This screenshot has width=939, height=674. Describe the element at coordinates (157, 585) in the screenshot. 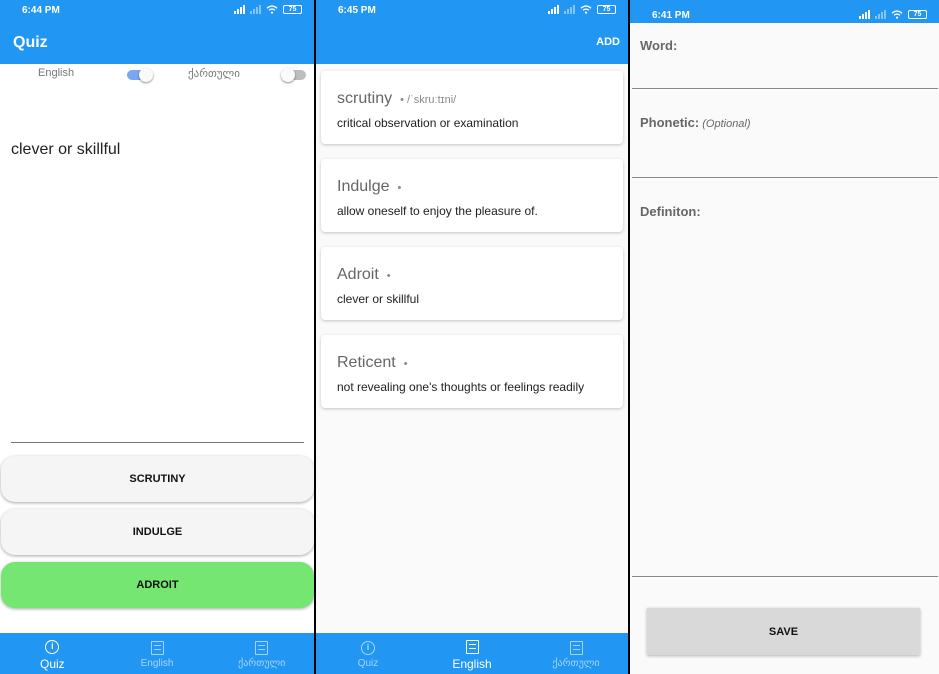

I see `choice-button-adroit: ADROIT` at that location.